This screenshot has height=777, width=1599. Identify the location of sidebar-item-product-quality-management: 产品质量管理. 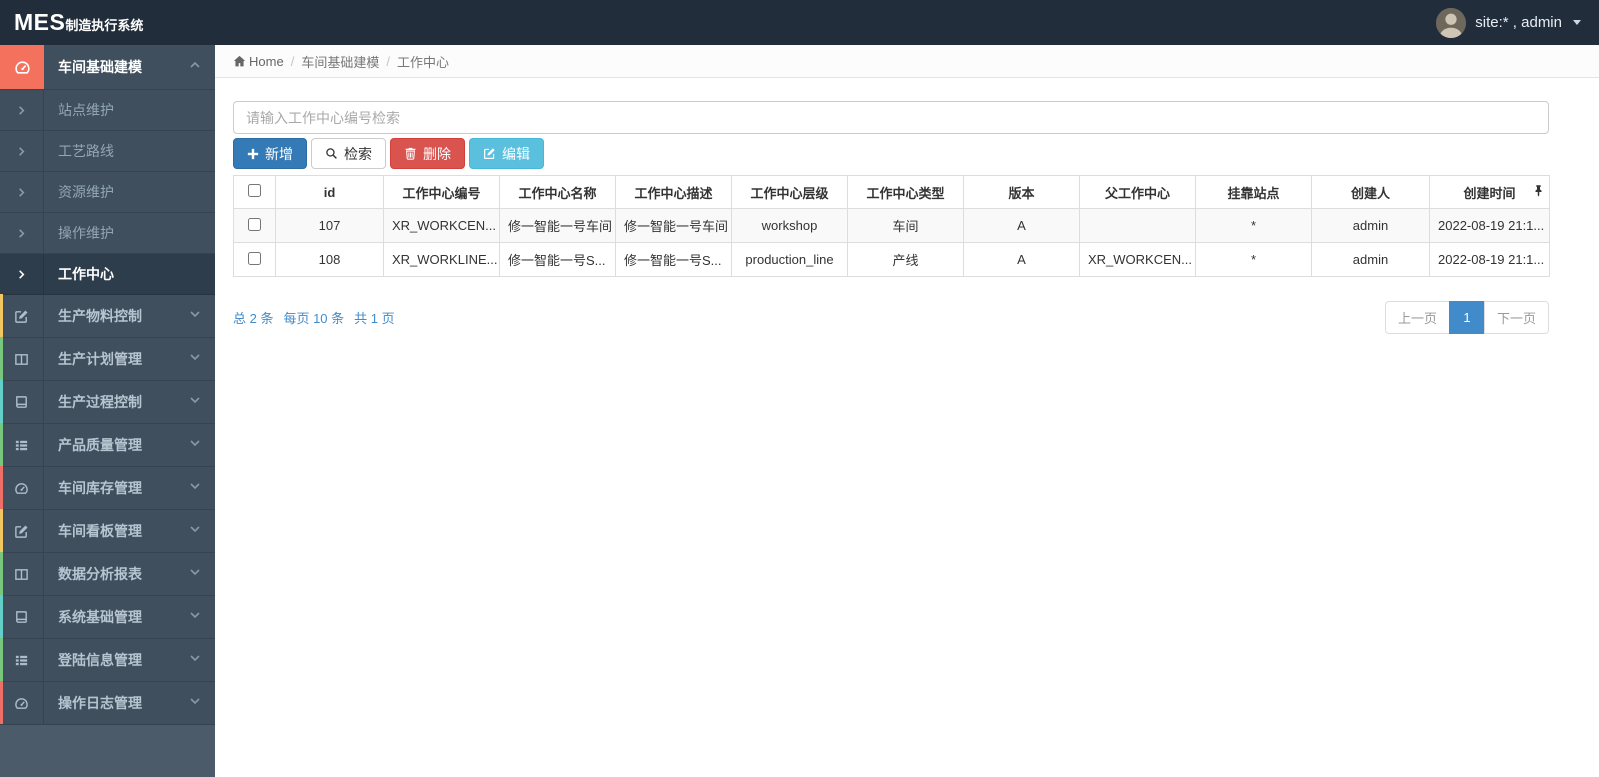
(107, 445).